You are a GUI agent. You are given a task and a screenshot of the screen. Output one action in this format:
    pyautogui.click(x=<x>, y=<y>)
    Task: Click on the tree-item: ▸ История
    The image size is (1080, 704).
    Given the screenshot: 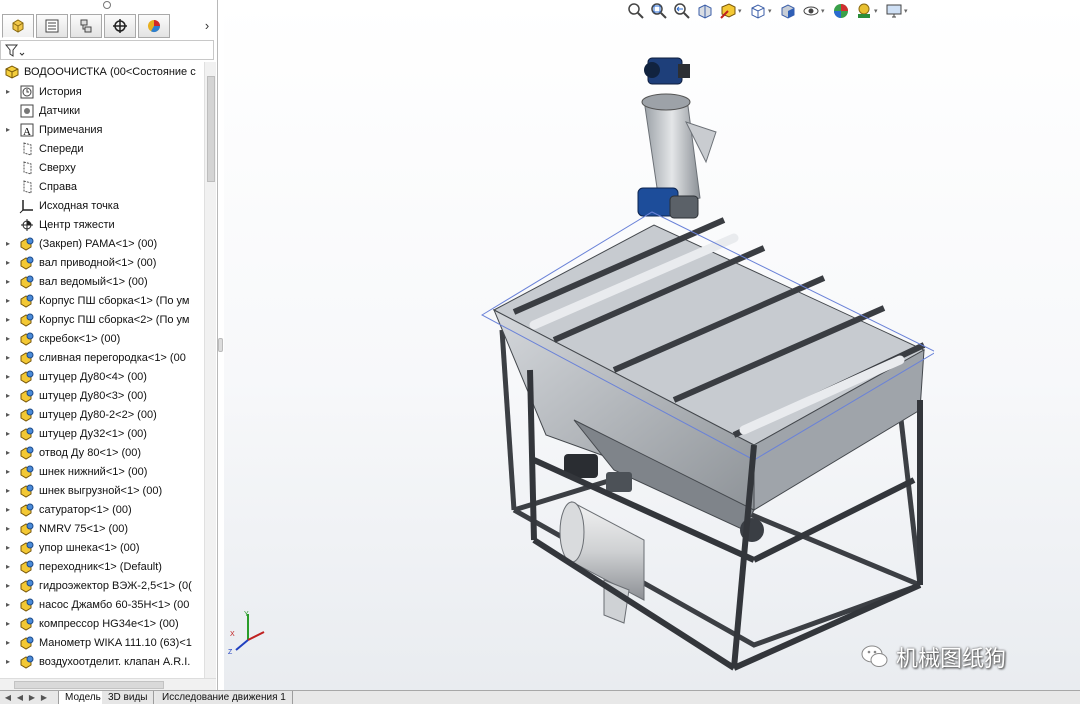 What is the action you would take?
    pyautogui.click(x=102, y=91)
    